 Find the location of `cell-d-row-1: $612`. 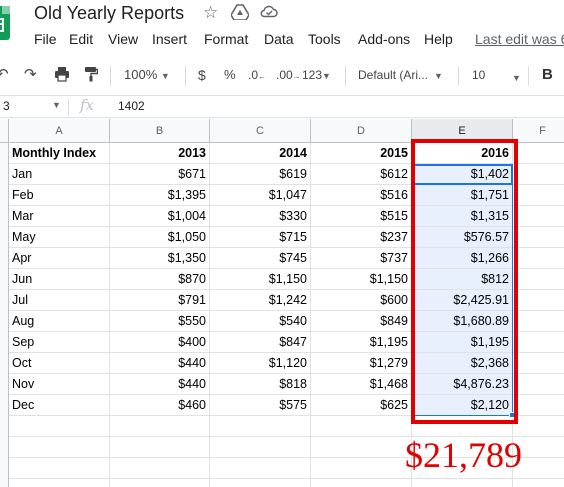

cell-d-row-1: $612 is located at coordinates (361, 174).